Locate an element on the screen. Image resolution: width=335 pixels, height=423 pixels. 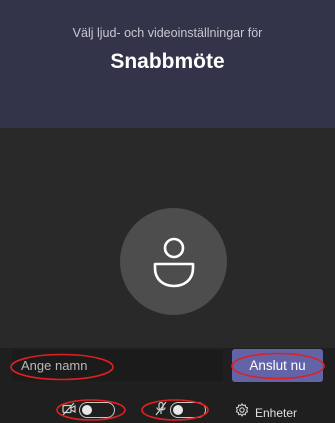
join-now-button: Anslut nu is located at coordinates (277, 365).